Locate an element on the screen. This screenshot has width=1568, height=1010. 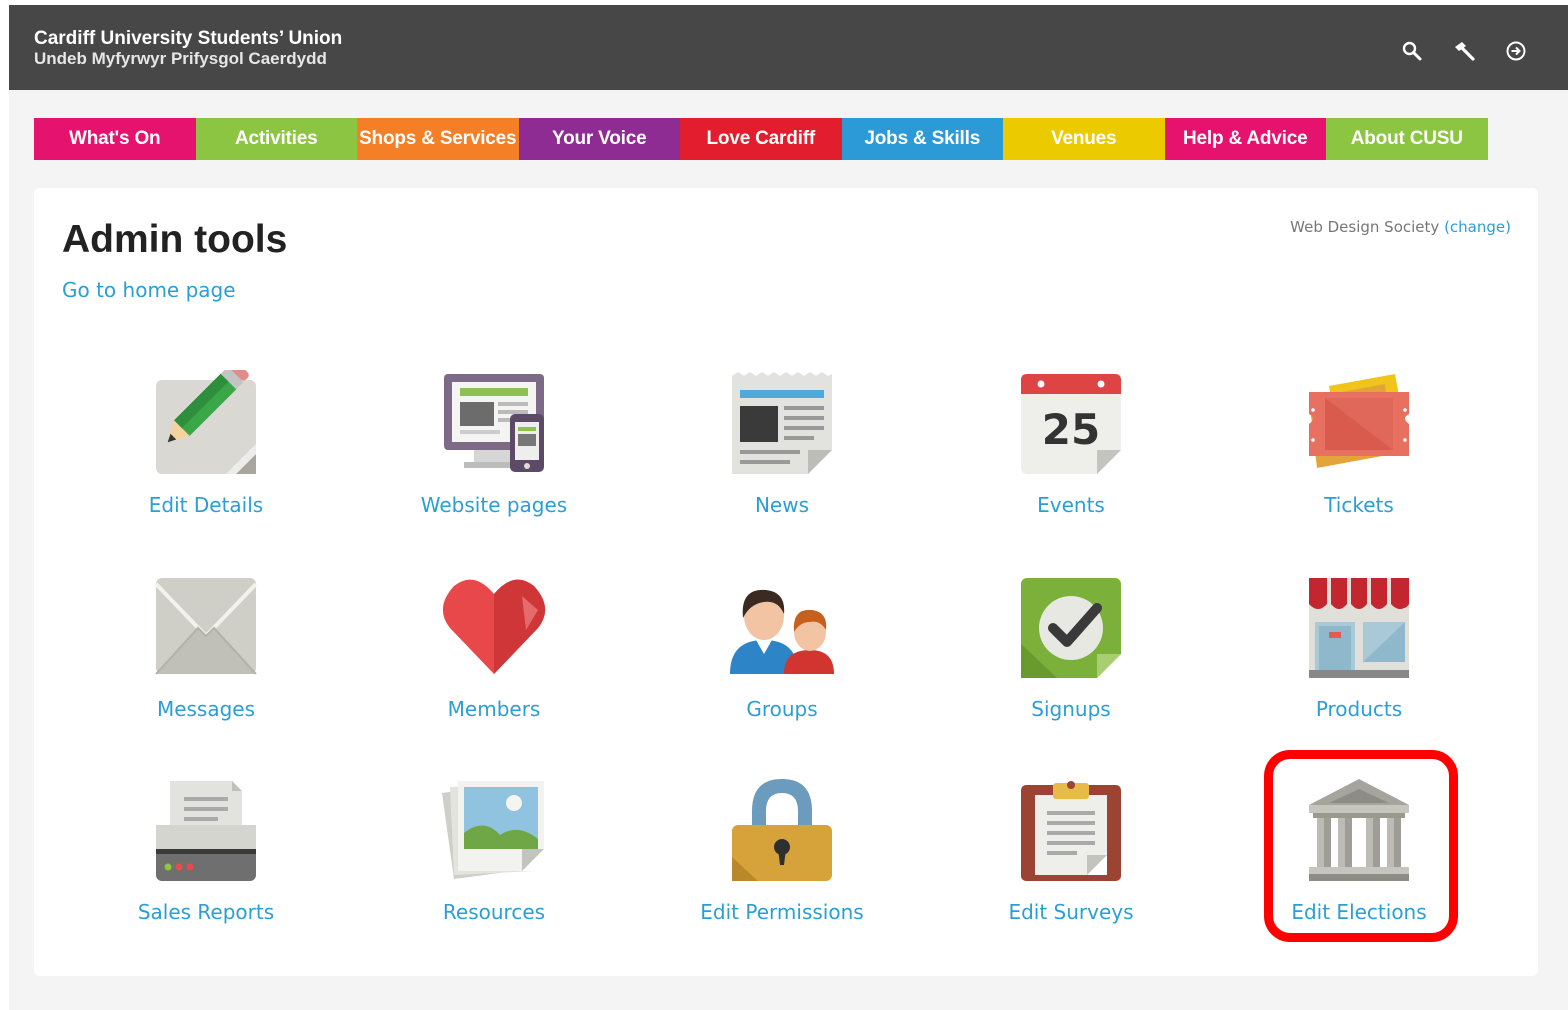
padlock-icon is located at coordinates (782, 830).